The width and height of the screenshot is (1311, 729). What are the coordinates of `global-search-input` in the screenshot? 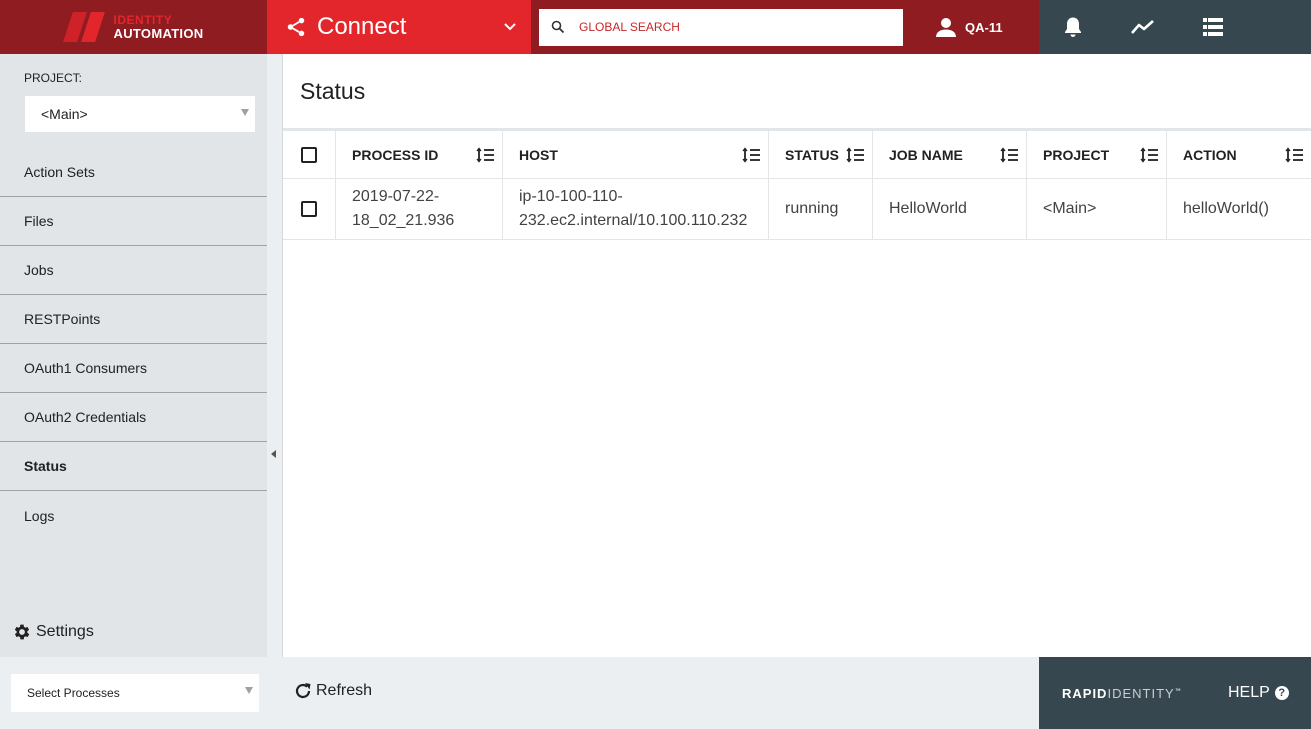 It's located at (729, 27).